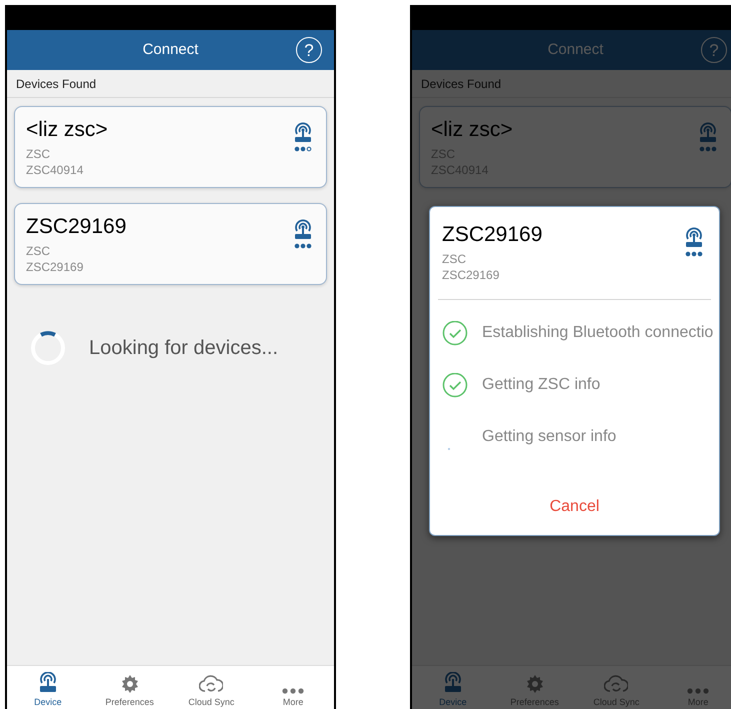 The width and height of the screenshot is (731, 709). What do you see at coordinates (55, 170) in the screenshot?
I see `device-serial: ZSC40914` at bounding box center [55, 170].